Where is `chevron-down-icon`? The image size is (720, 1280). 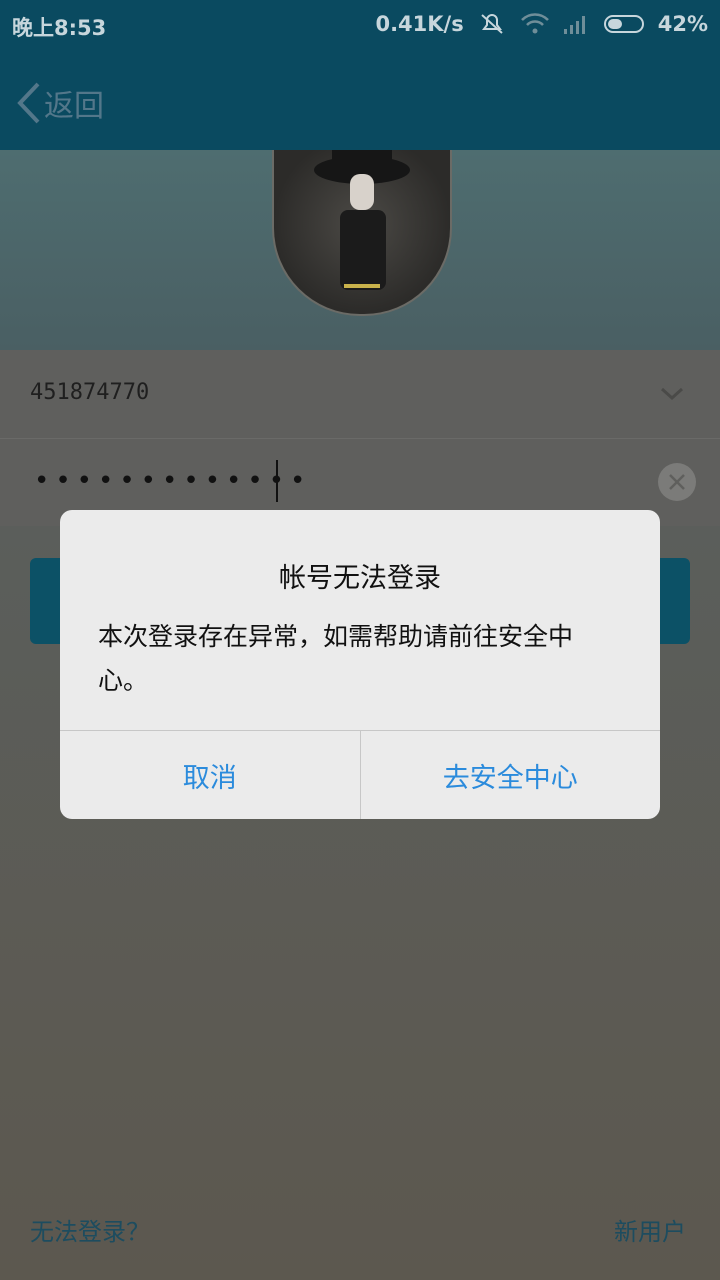 chevron-down-icon is located at coordinates (672, 394).